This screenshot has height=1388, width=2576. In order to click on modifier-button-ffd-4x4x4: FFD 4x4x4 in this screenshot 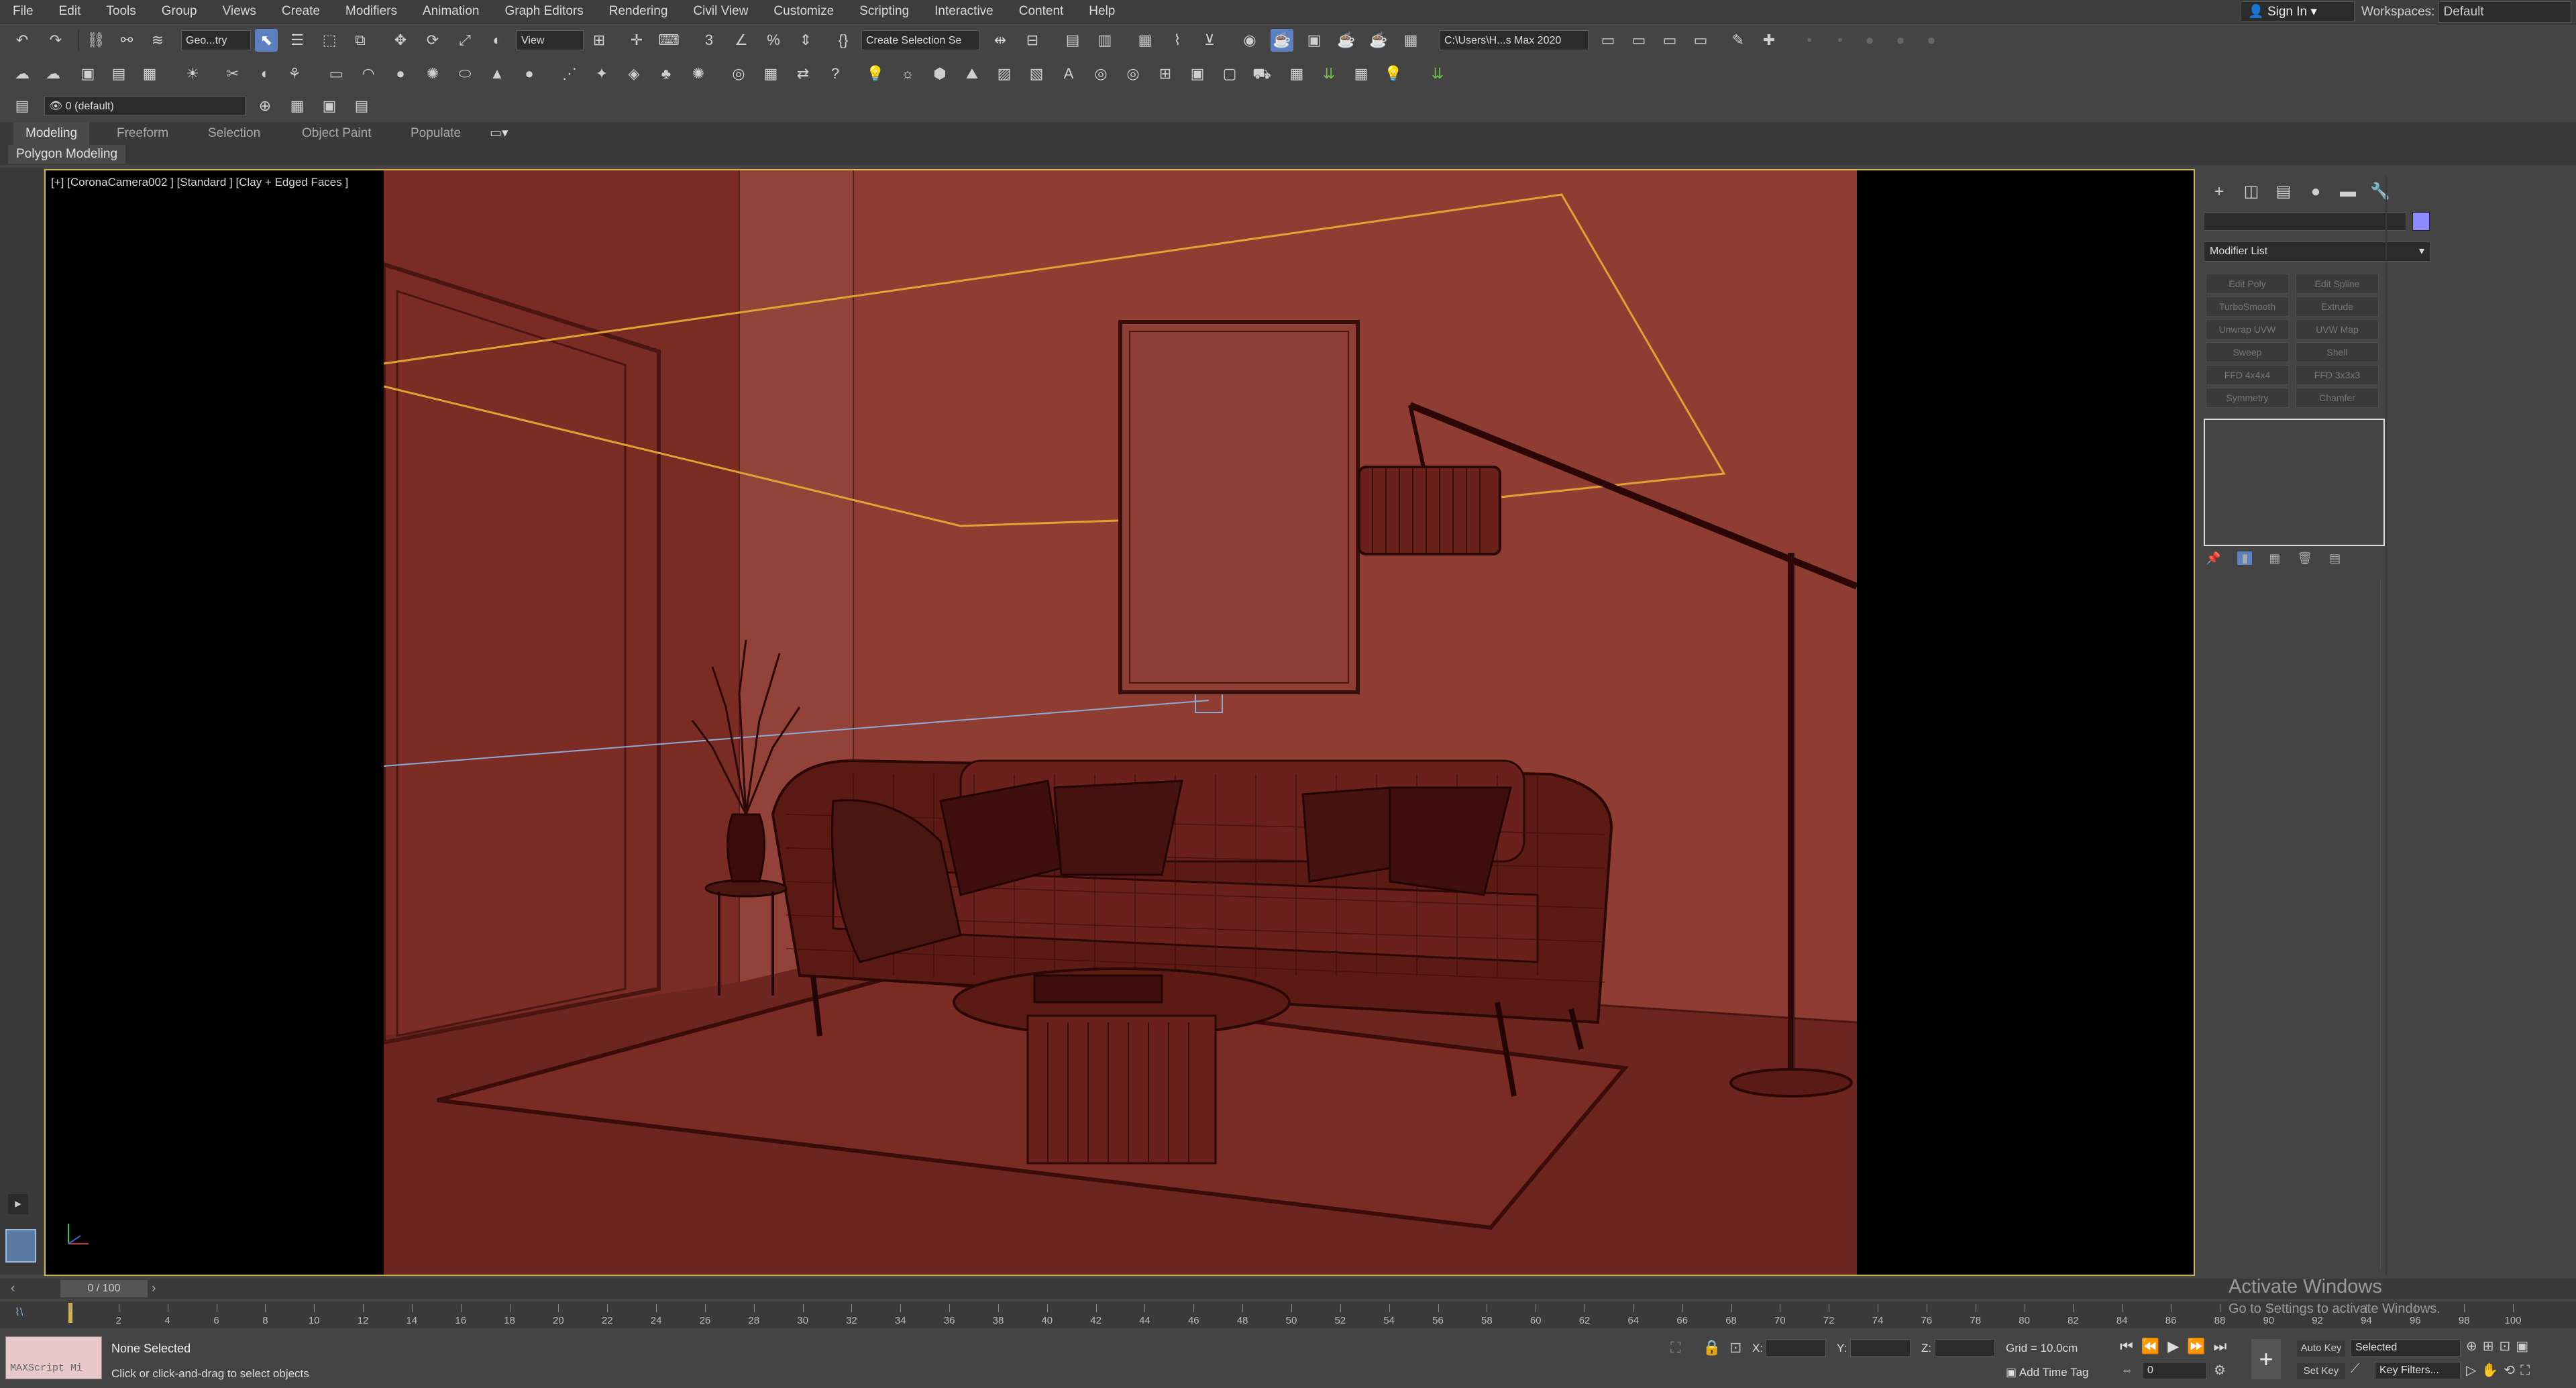, I will do `click(2247, 375)`.